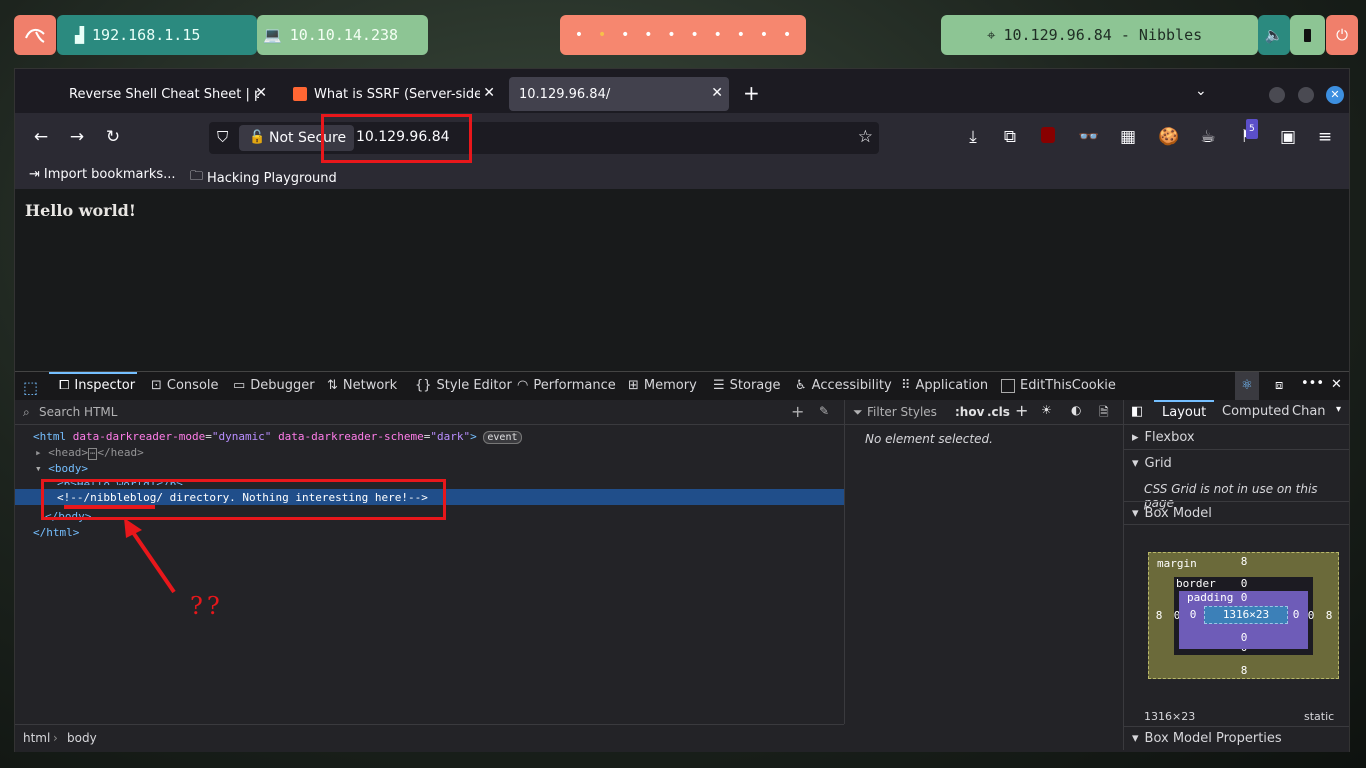  I want to click on react-devtools-icon: ⚛, so click(1247, 386).